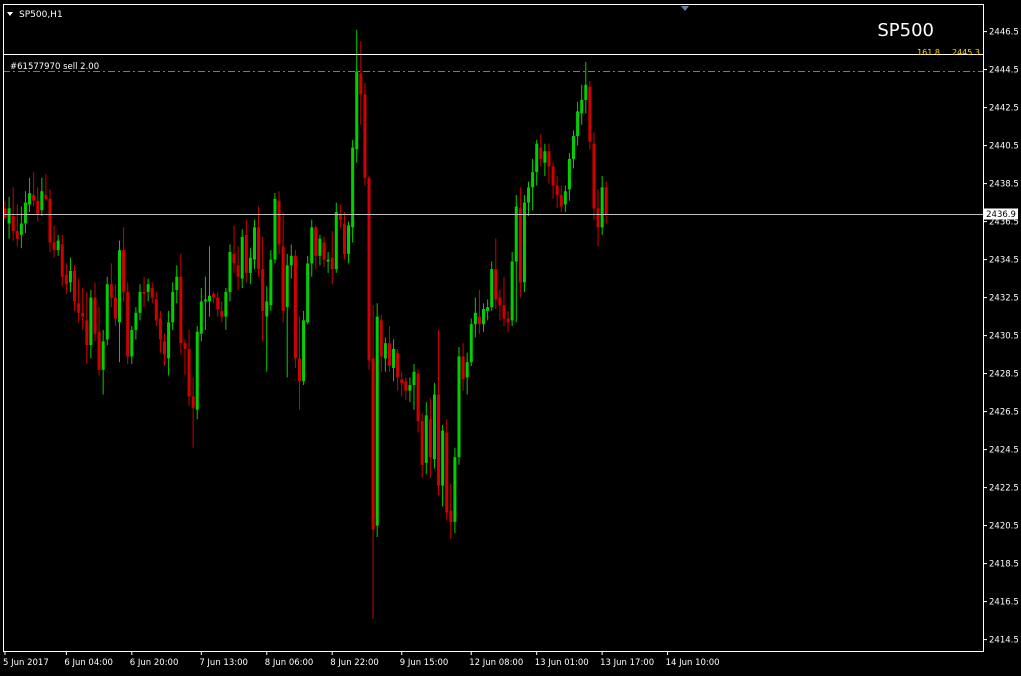 The image size is (1021, 676). Describe the element at coordinates (1004, 261) in the screenshot. I see `y-tick-label: 2434.5` at that location.